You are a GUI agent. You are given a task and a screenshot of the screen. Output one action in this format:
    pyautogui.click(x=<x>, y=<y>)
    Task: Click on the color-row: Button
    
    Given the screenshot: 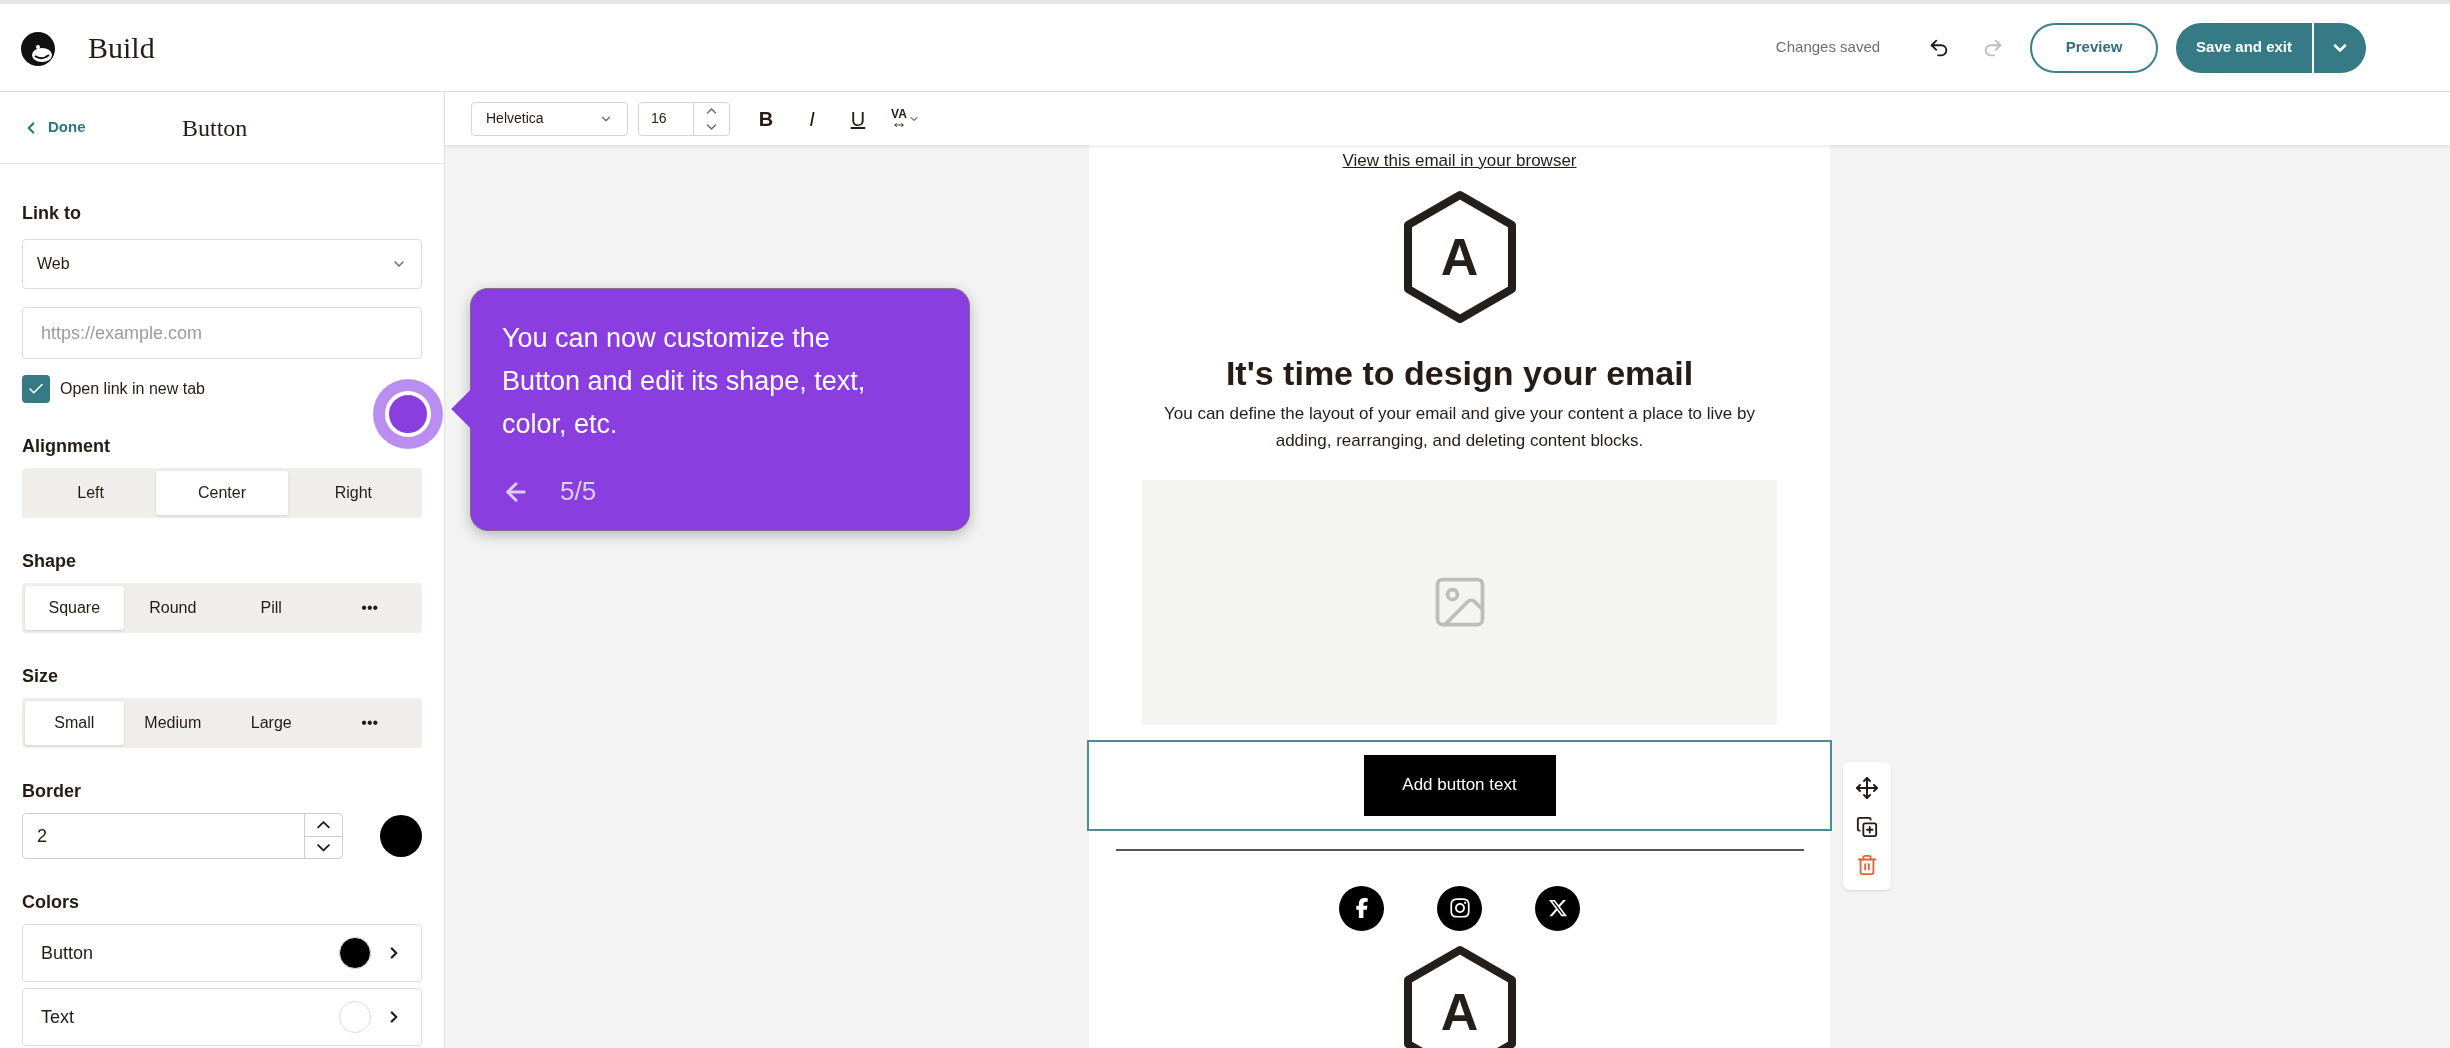 What is the action you would take?
    pyautogui.click(x=222, y=953)
    